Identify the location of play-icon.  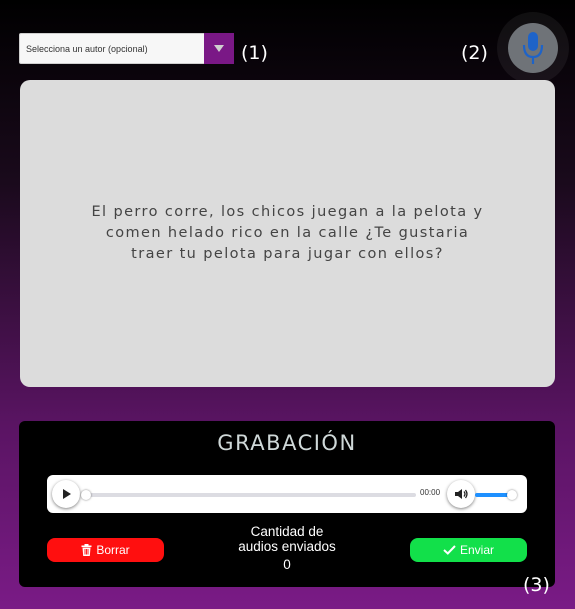
(67, 494).